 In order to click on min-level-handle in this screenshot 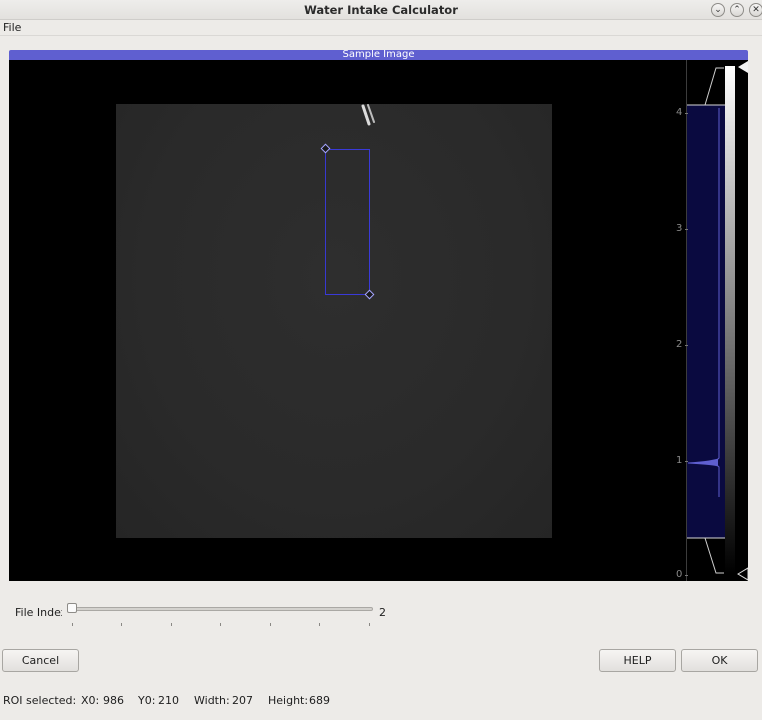, I will do `click(742, 574)`.